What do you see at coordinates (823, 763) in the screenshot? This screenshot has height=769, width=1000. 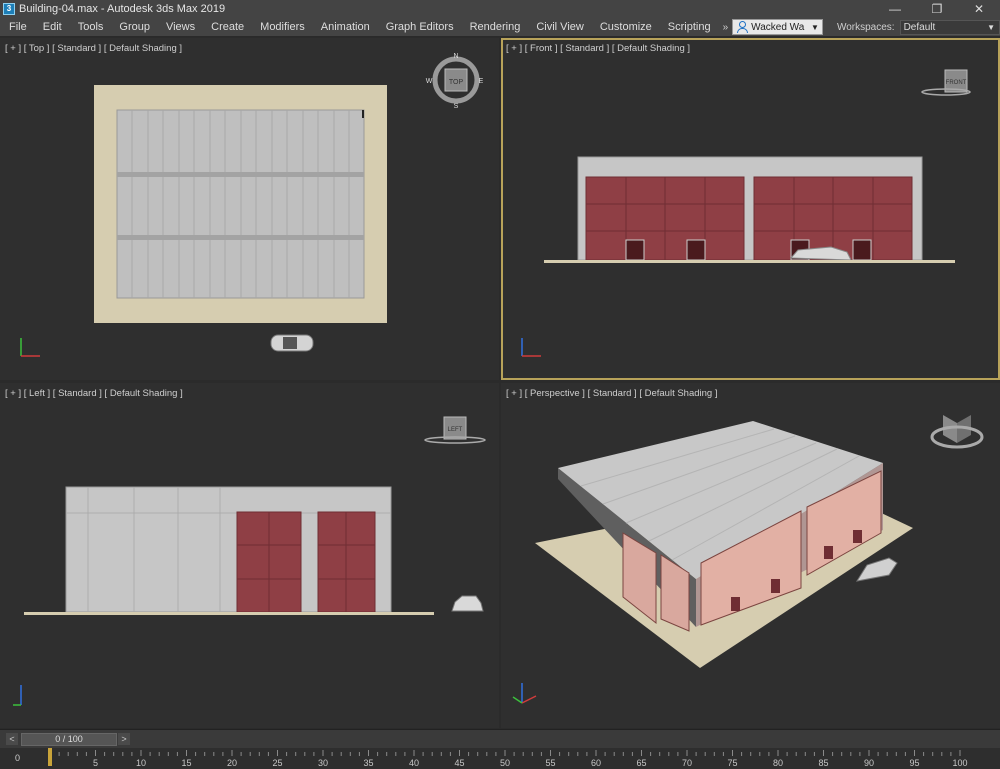 I see `ruler-tick-label: 85` at bounding box center [823, 763].